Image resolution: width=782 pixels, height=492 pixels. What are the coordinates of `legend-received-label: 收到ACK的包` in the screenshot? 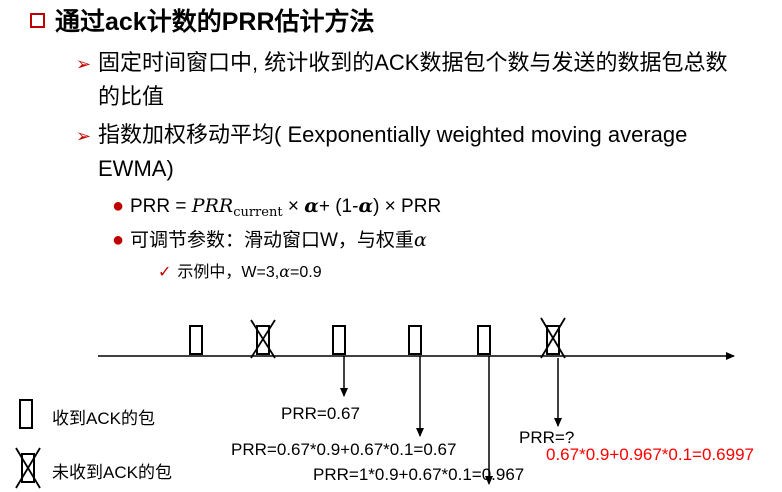 It's located at (103, 418).